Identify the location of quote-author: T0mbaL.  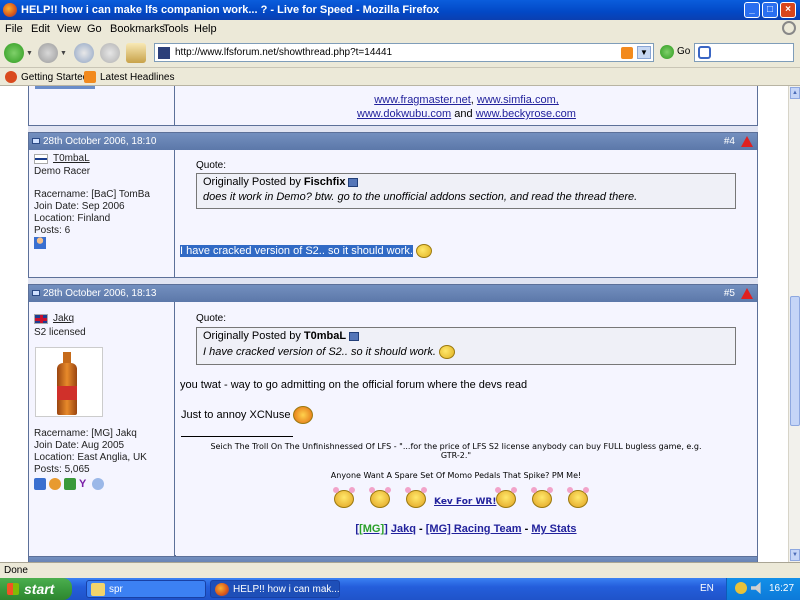
(325, 336).